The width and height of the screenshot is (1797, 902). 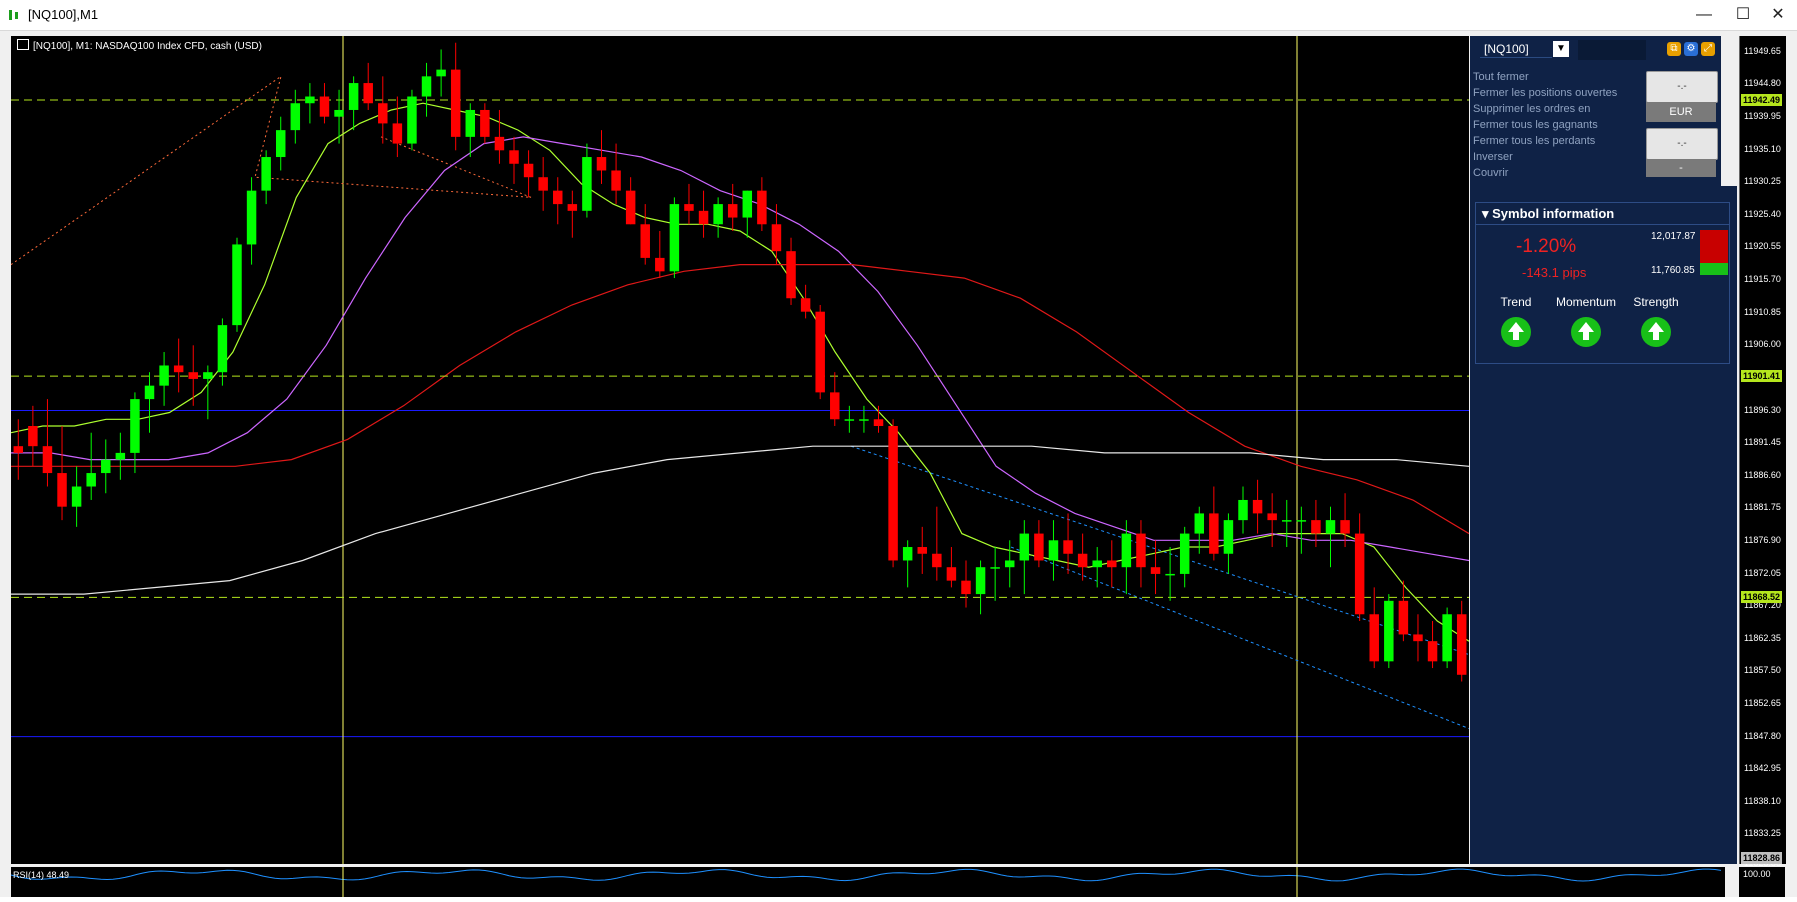 What do you see at coordinates (41, 875) in the screenshot?
I see `rsi-label: RSI(14) 48.49` at bounding box center [41, 875].